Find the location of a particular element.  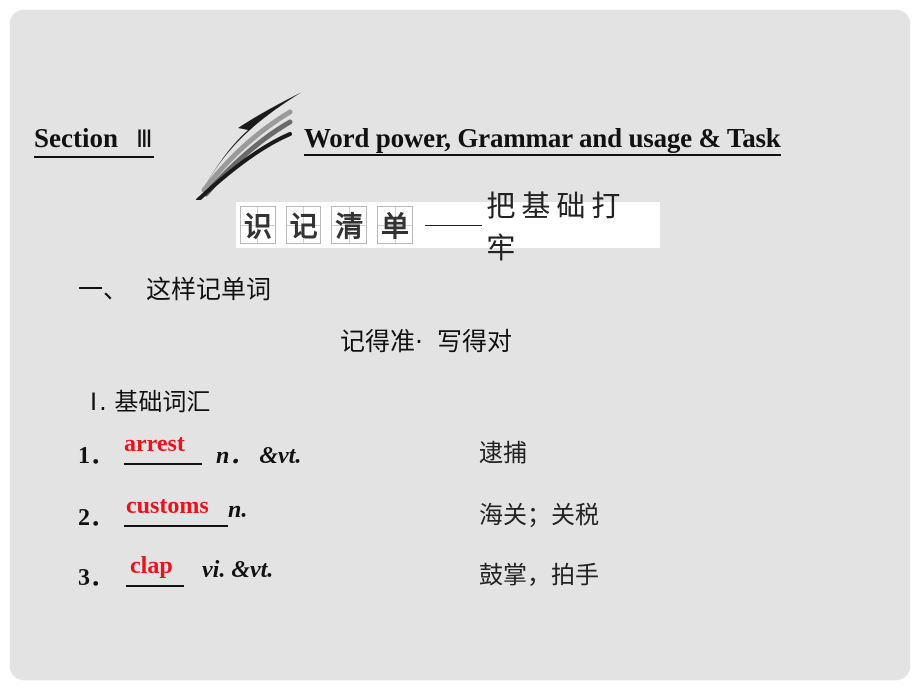

vocab-index: 1． is located at coordinates (96, 456).